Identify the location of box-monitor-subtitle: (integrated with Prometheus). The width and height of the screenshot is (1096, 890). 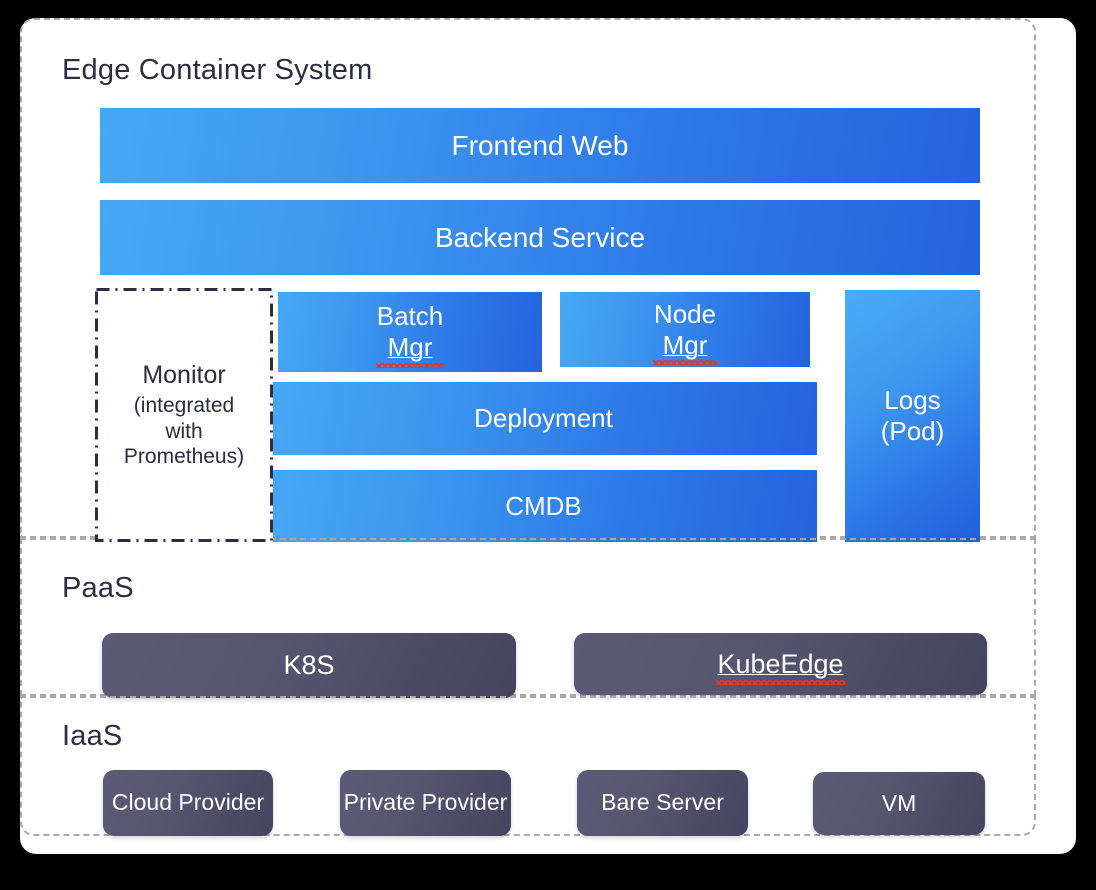
(184, 431).